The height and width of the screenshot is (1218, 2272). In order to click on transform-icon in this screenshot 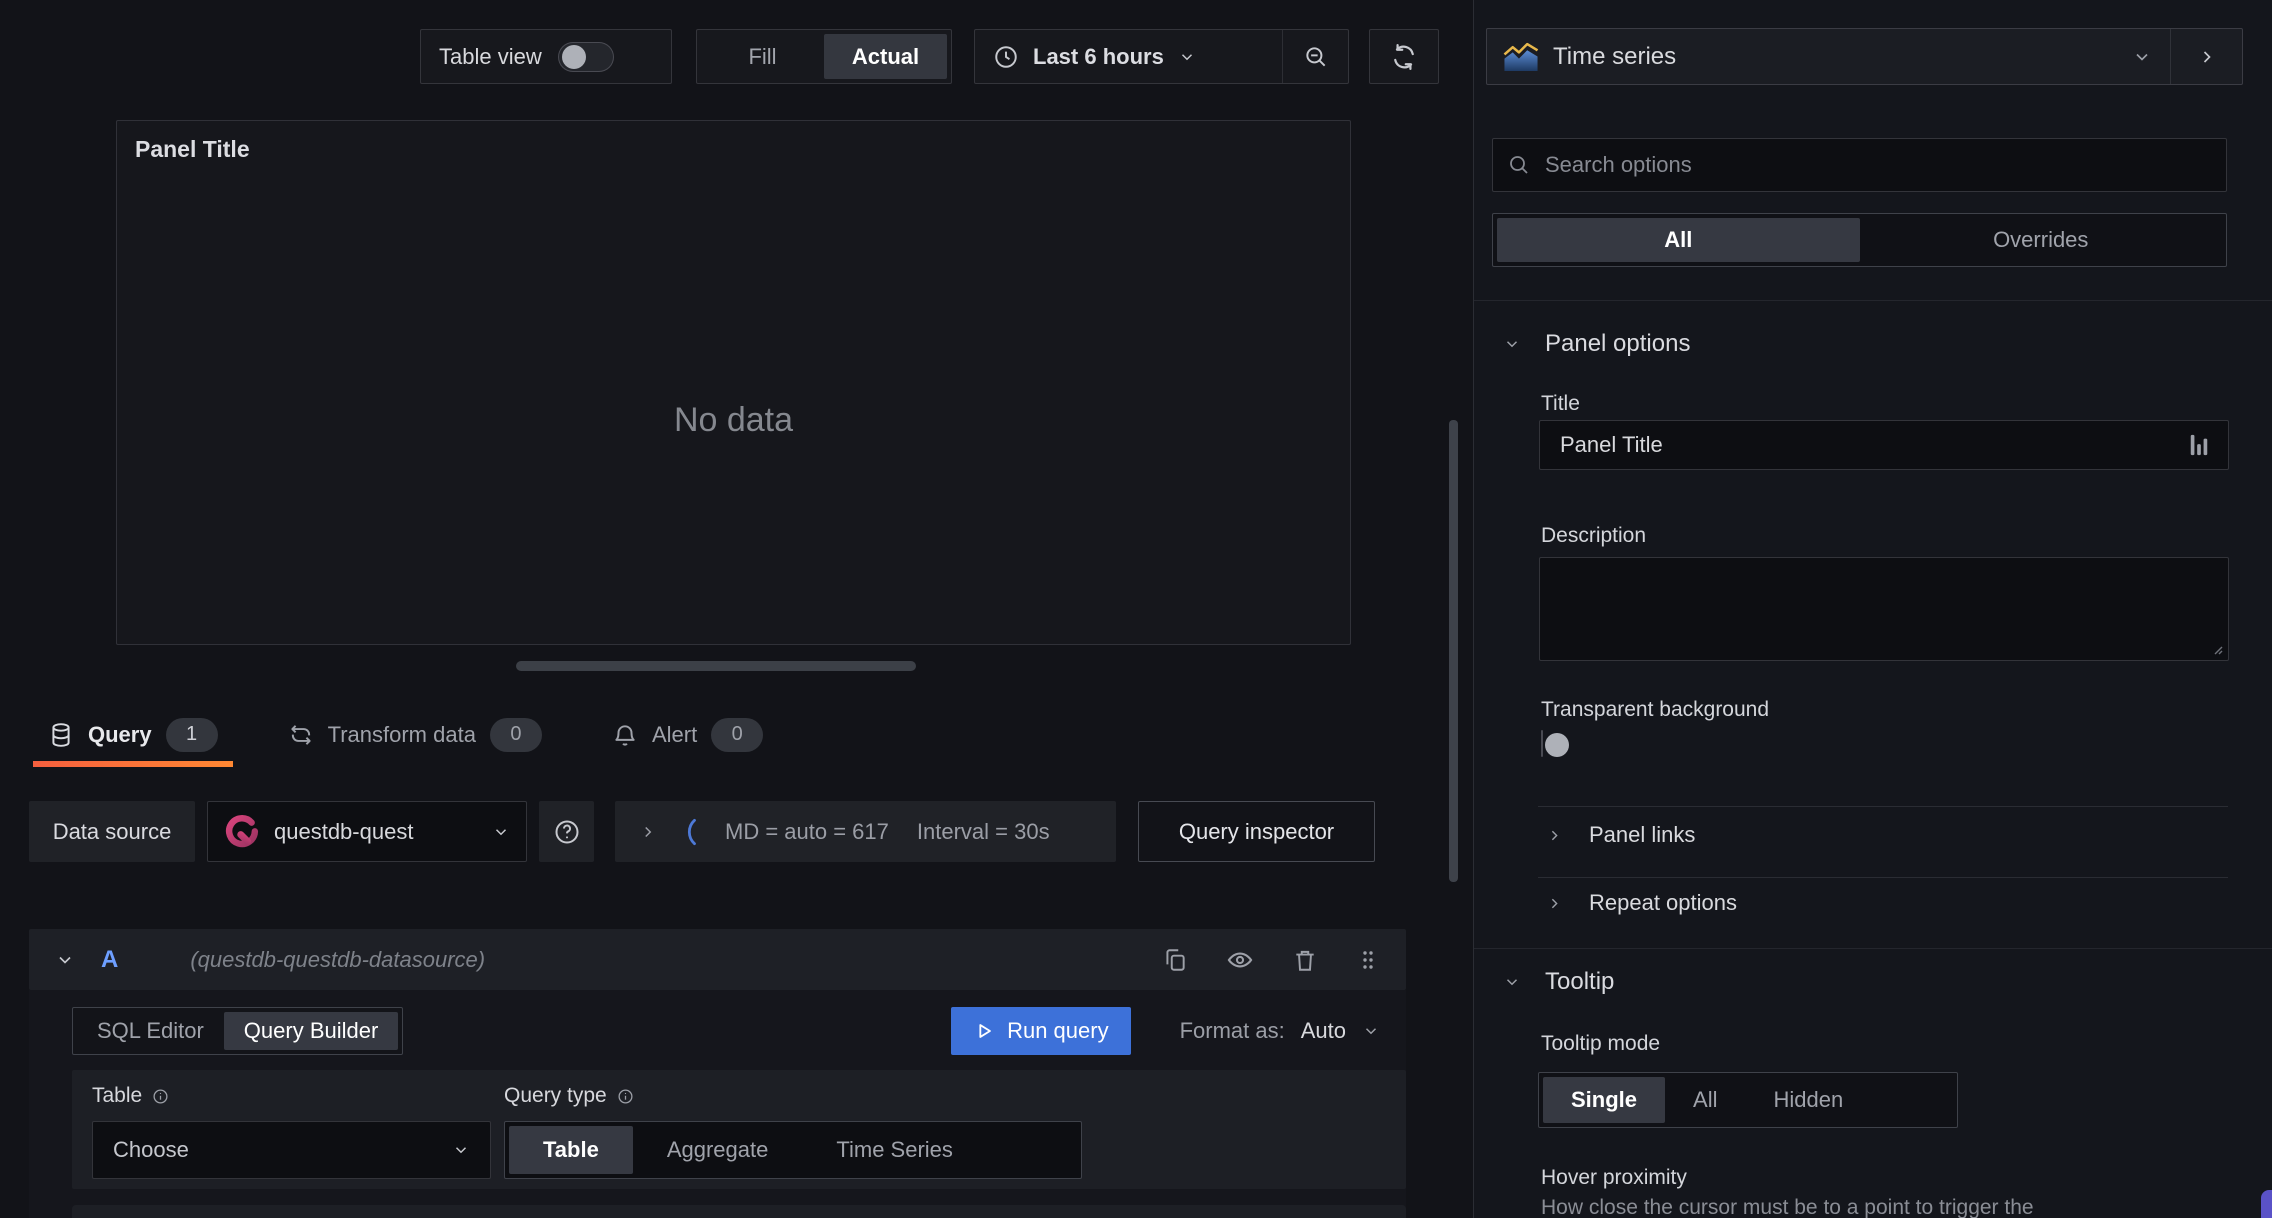, I will do `click(301, 735)`.